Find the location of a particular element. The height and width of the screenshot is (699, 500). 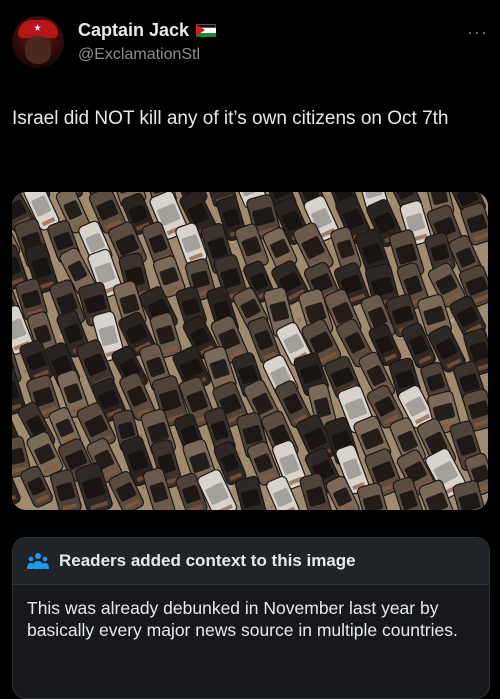

name-row: Captain Jack is located at coordinates (147, 30).